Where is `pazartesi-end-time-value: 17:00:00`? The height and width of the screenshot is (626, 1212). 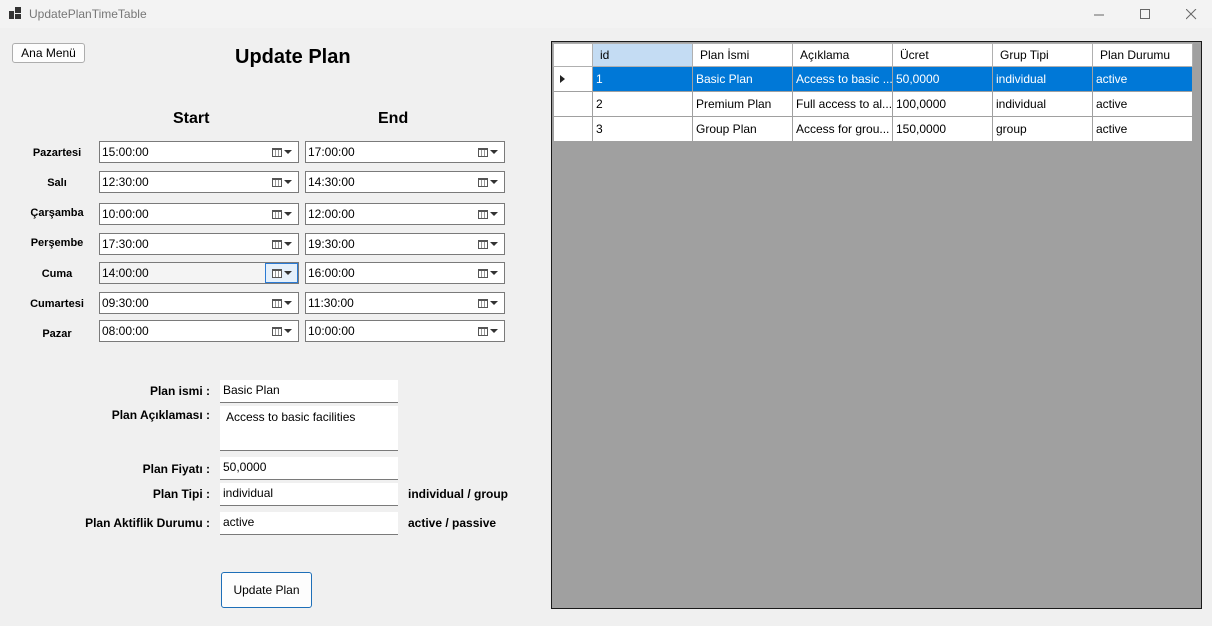 pazartesi-end-time-value: 17:00:00 is located at coordinates (331, 152).